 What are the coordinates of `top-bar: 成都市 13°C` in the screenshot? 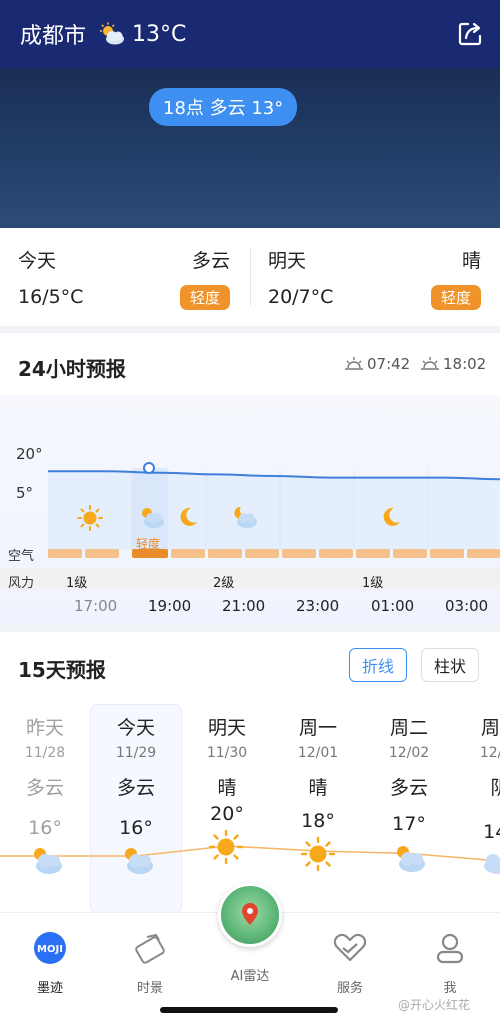 It's located at (250, 34).